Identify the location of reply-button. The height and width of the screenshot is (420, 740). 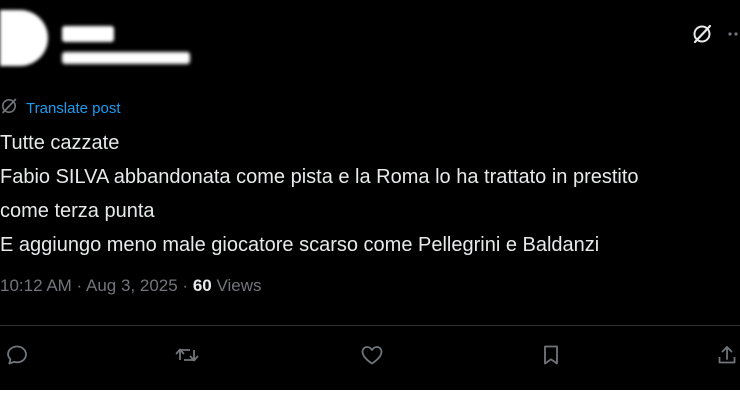
(17, 357).